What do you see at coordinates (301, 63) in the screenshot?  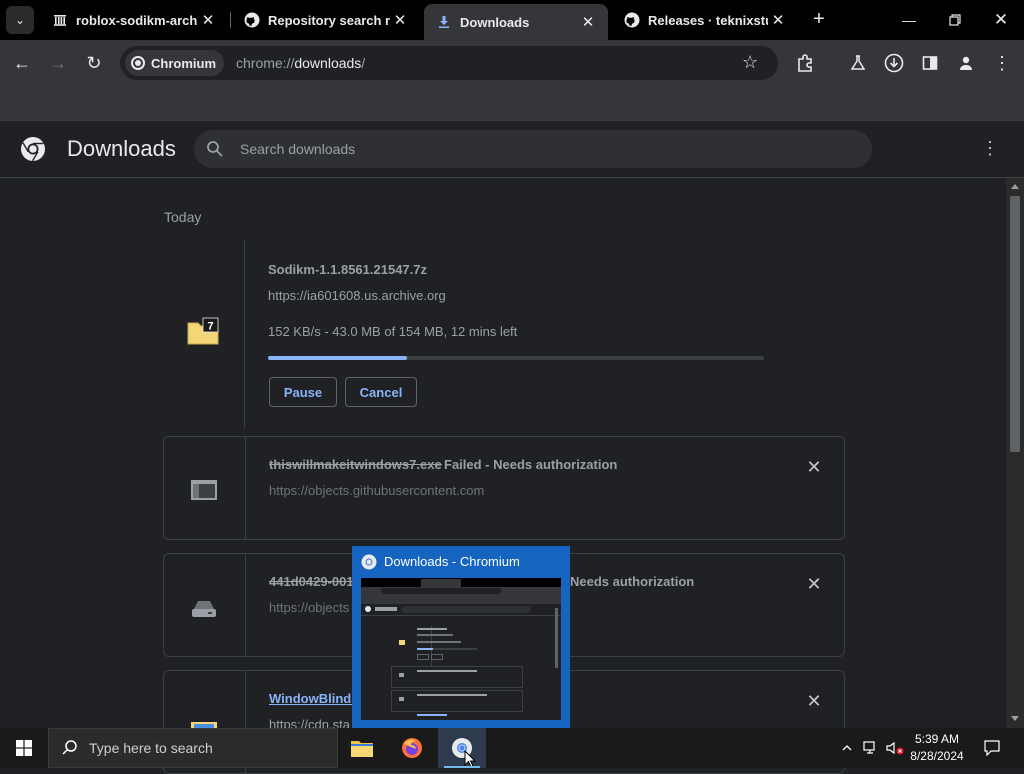 I see `url-text: chrome://downloads/` at bounding box center [301, 63].